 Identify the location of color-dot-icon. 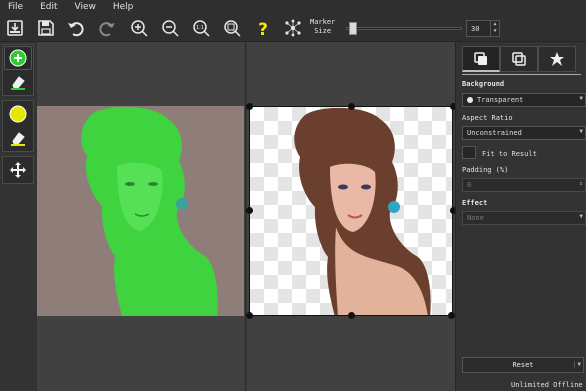
(470, 100).